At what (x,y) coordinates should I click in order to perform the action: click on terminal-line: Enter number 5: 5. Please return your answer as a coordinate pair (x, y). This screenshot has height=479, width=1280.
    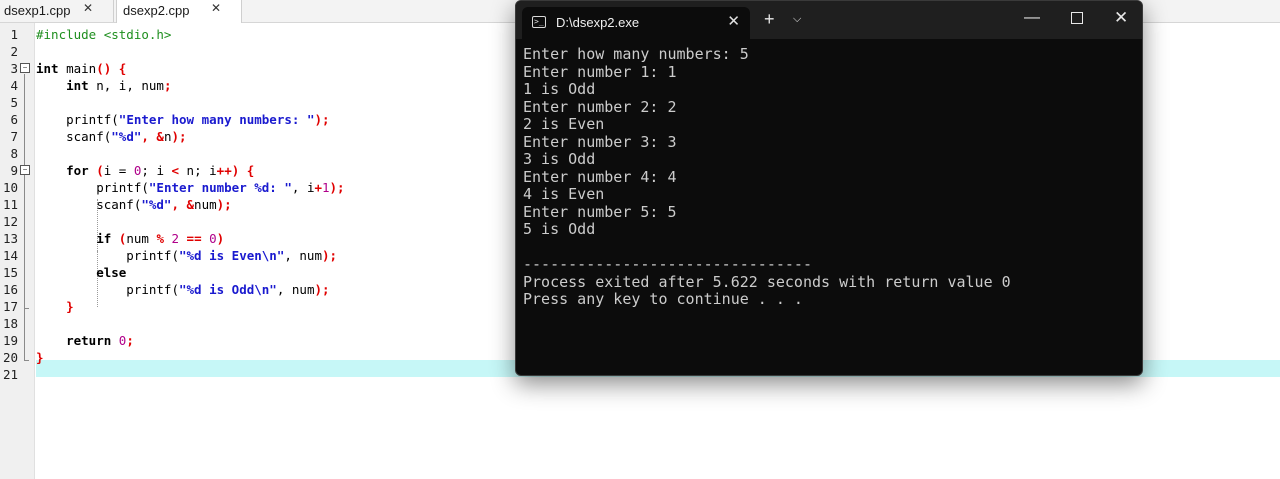
    Looking at the image, I should click on (600, 211).